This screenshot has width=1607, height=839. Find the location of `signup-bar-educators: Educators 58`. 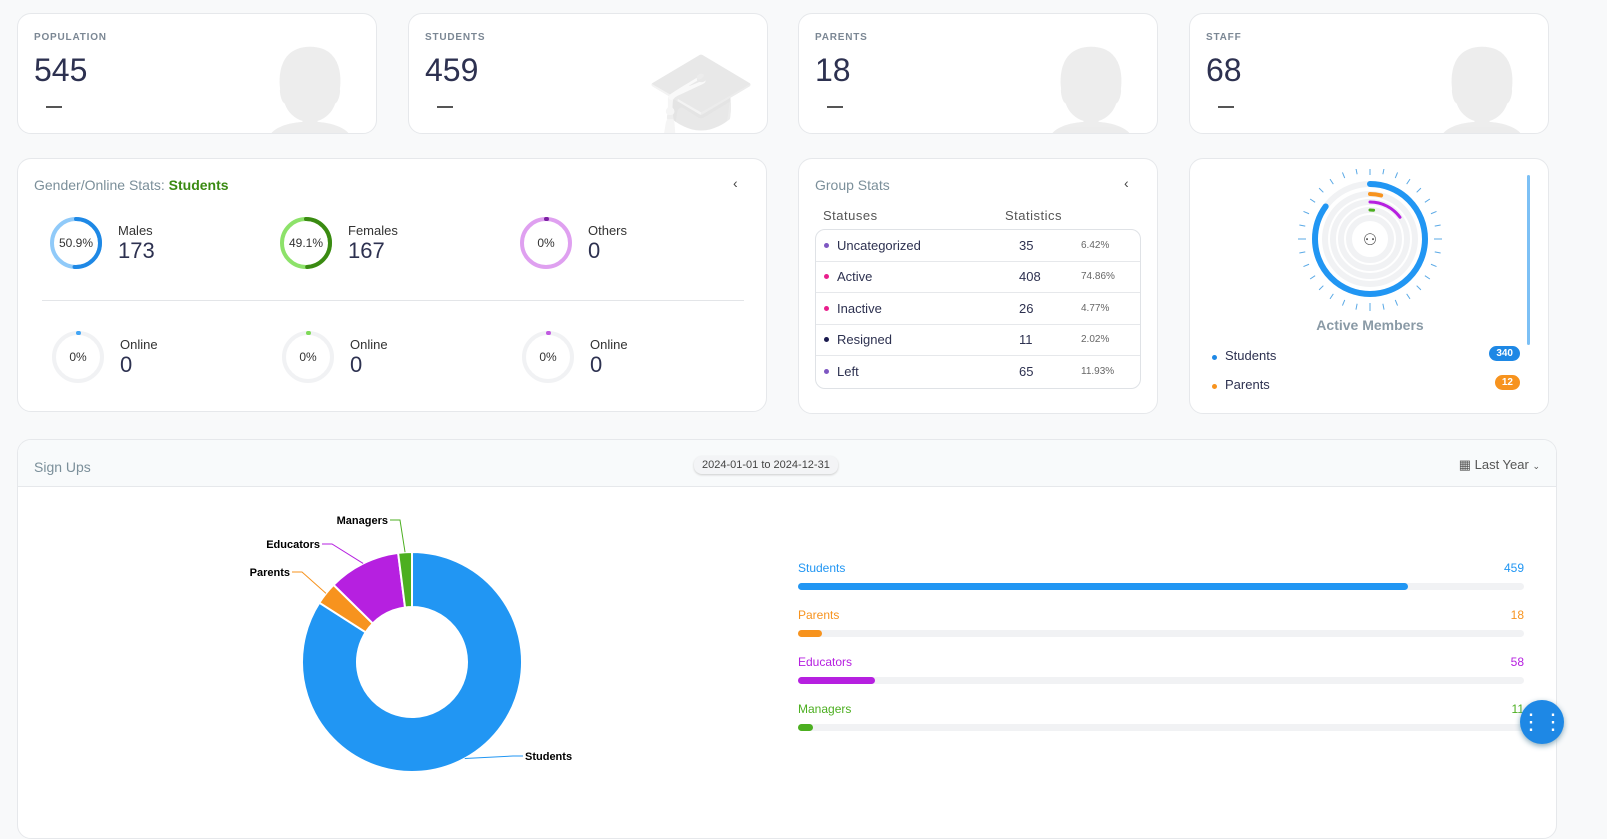

signup-bar-educators: Educators 58 is located at coordinates (1161, 669).